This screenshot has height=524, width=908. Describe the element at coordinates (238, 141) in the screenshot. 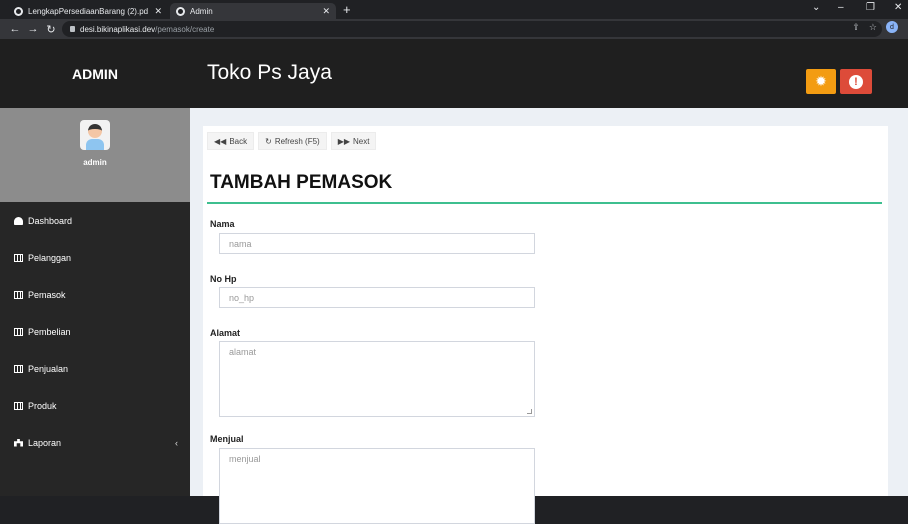

I see `back-label: Back` at that location.